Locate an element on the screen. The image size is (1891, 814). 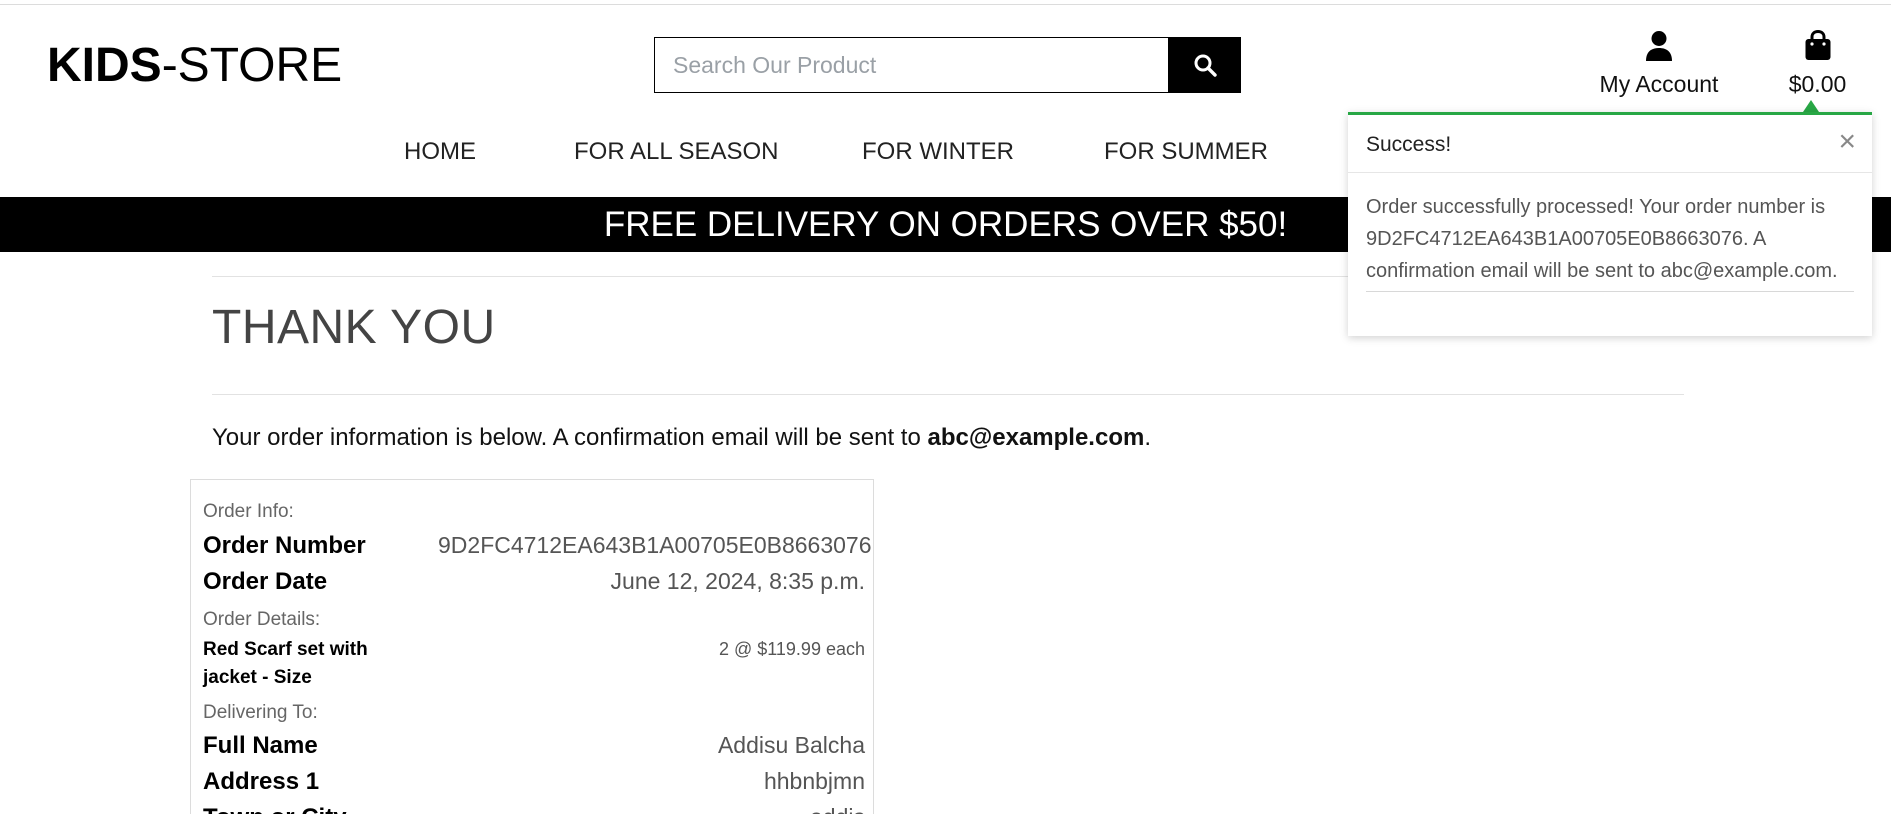
order-info-heading: Order Info: is located at coordinates (248, 511).